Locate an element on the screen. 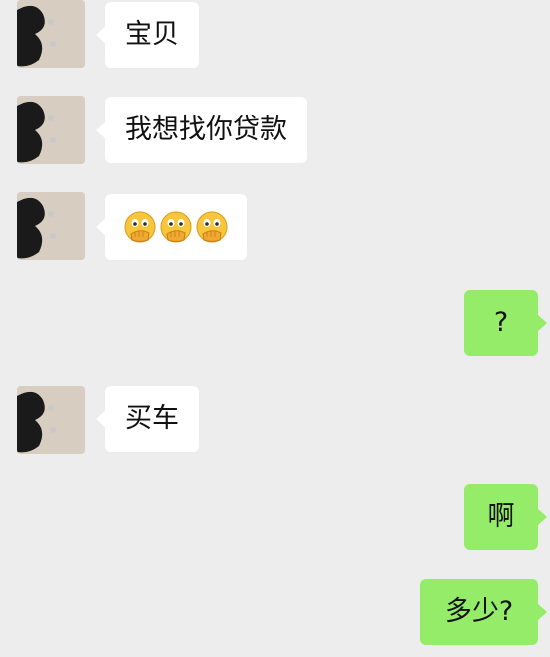  message-text: ? is located at coordinates (501, 322).